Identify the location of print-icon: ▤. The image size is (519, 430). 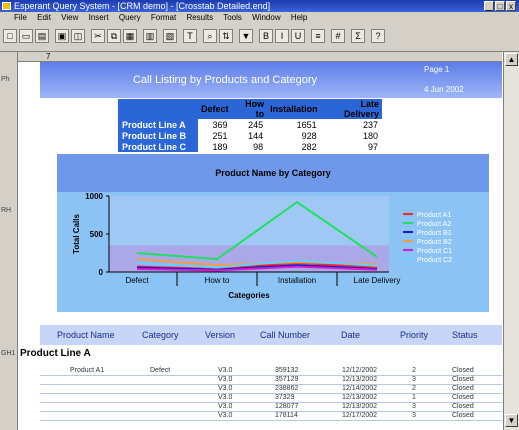
(42, 36).